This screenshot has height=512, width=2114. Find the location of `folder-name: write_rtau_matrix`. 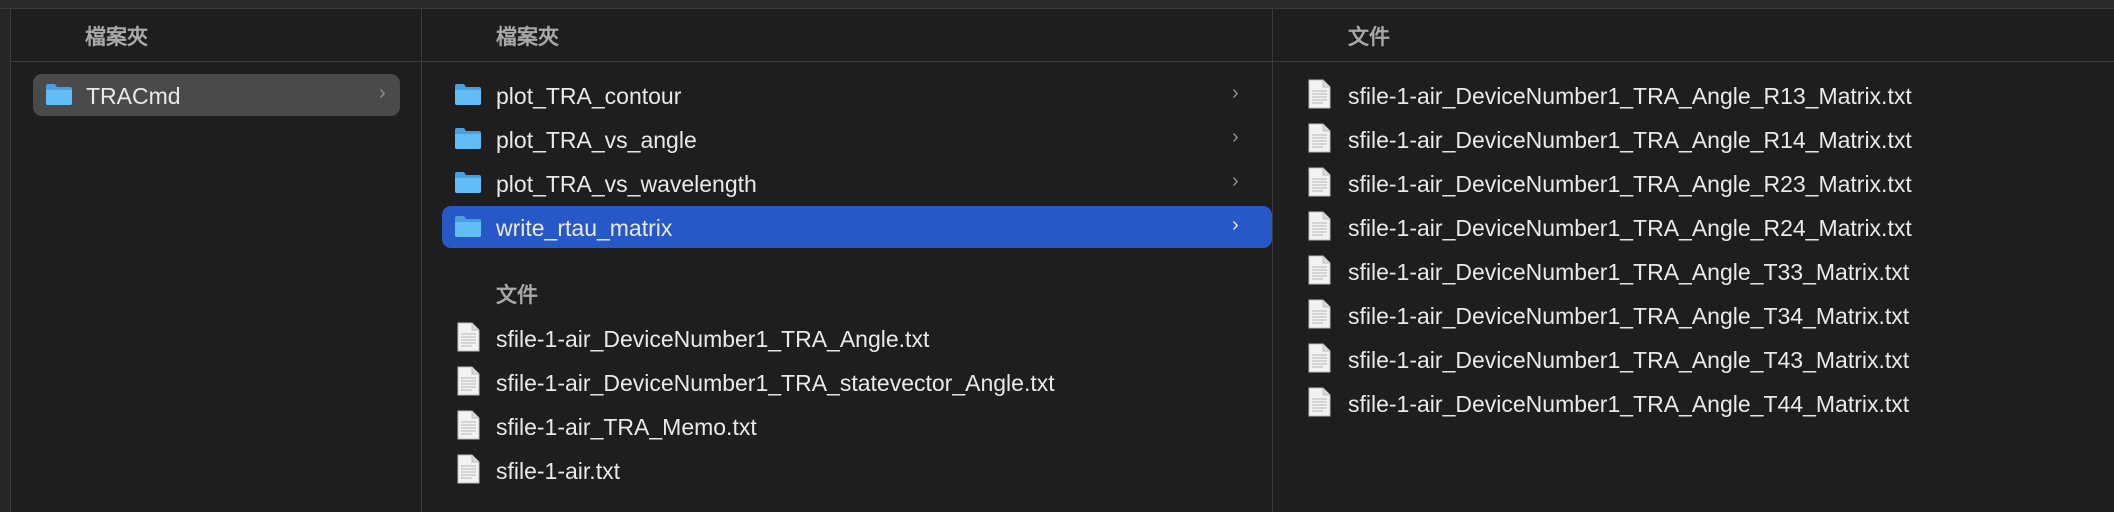

folder-name: write_rtau_matrix is located at coordinates (584, 228).